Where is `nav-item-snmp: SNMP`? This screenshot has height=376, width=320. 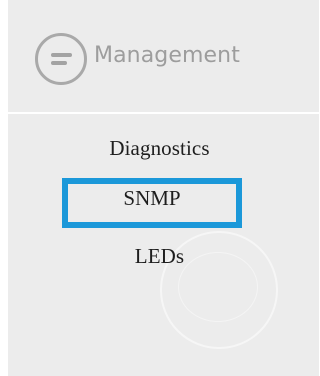
nav-item-snmp: SNMP is located at coordinates (152, 198).